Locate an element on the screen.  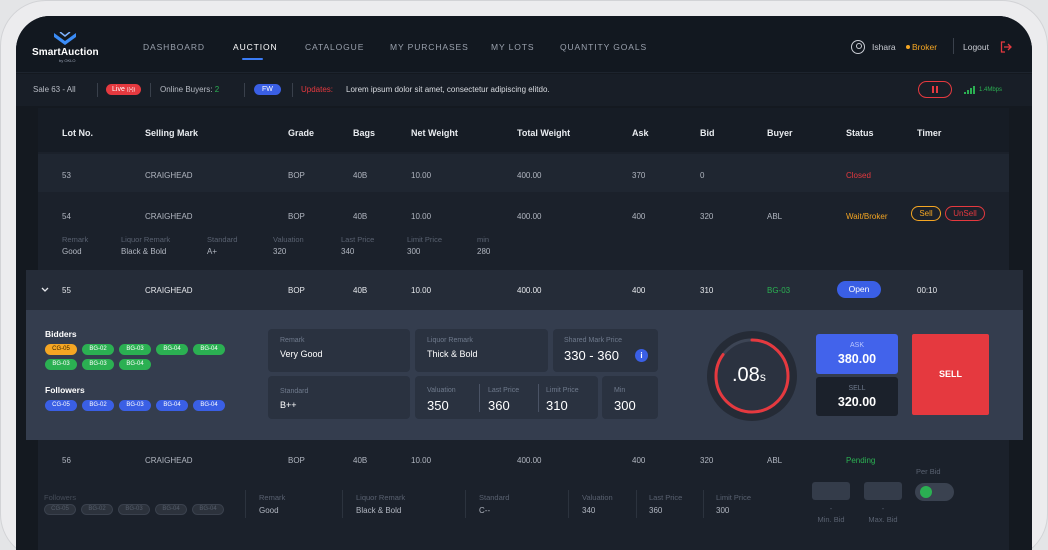
buyer: ABL is located at coordinates (775, 216).